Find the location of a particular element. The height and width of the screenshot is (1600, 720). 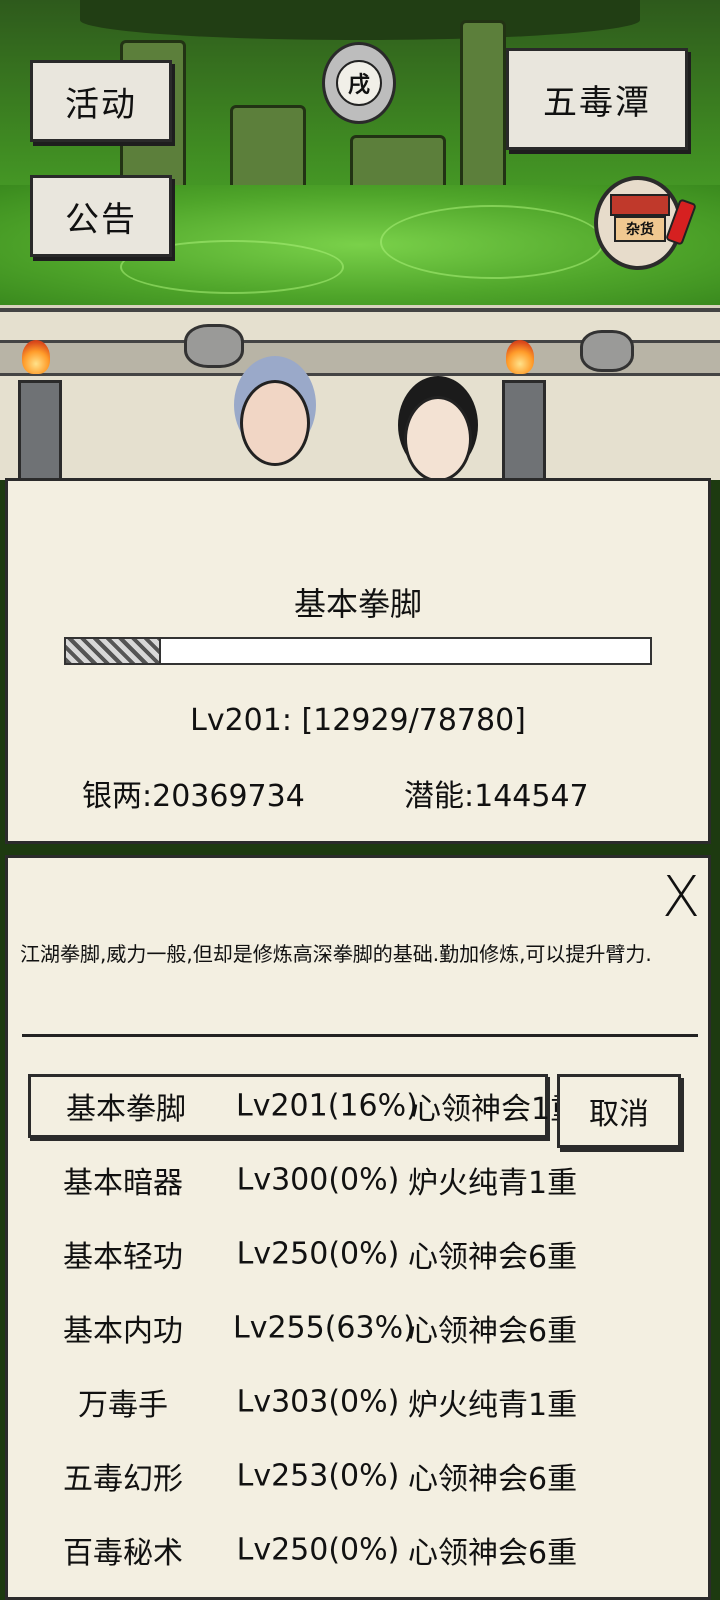

shop-roof is located at coordinates (640, 205).